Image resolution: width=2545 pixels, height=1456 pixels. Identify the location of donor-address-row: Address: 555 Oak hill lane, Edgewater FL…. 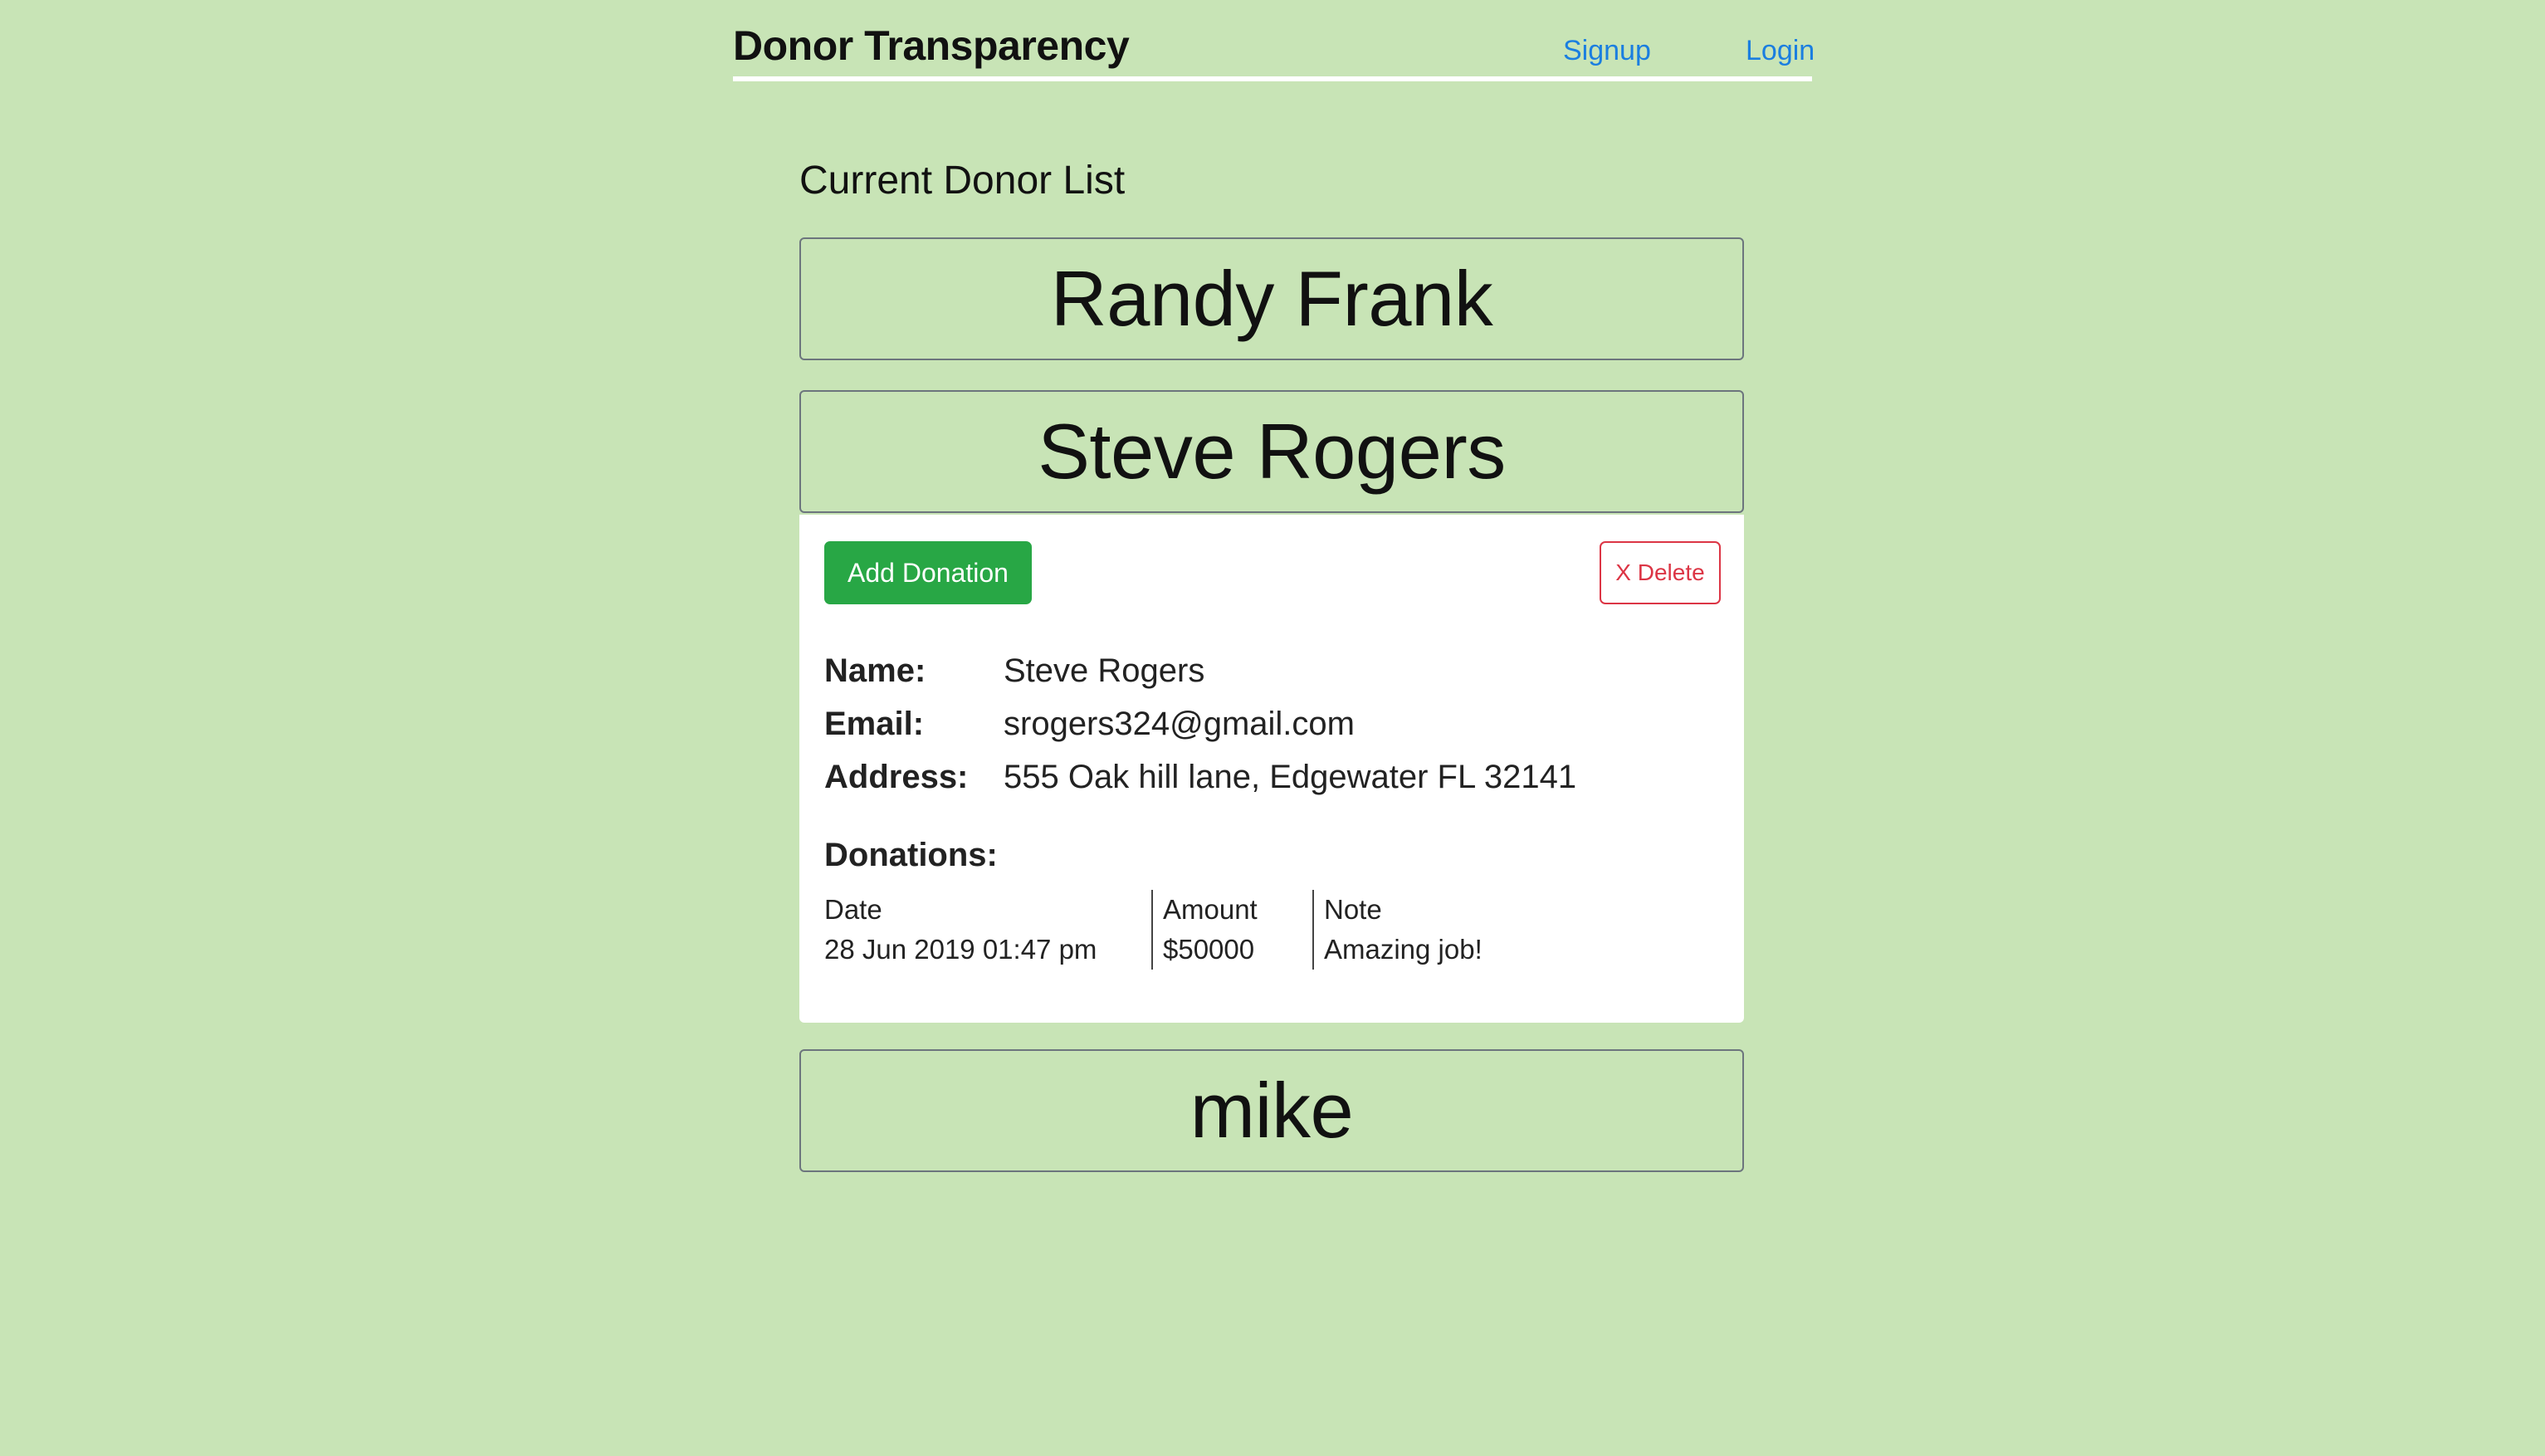
(1200, 777).